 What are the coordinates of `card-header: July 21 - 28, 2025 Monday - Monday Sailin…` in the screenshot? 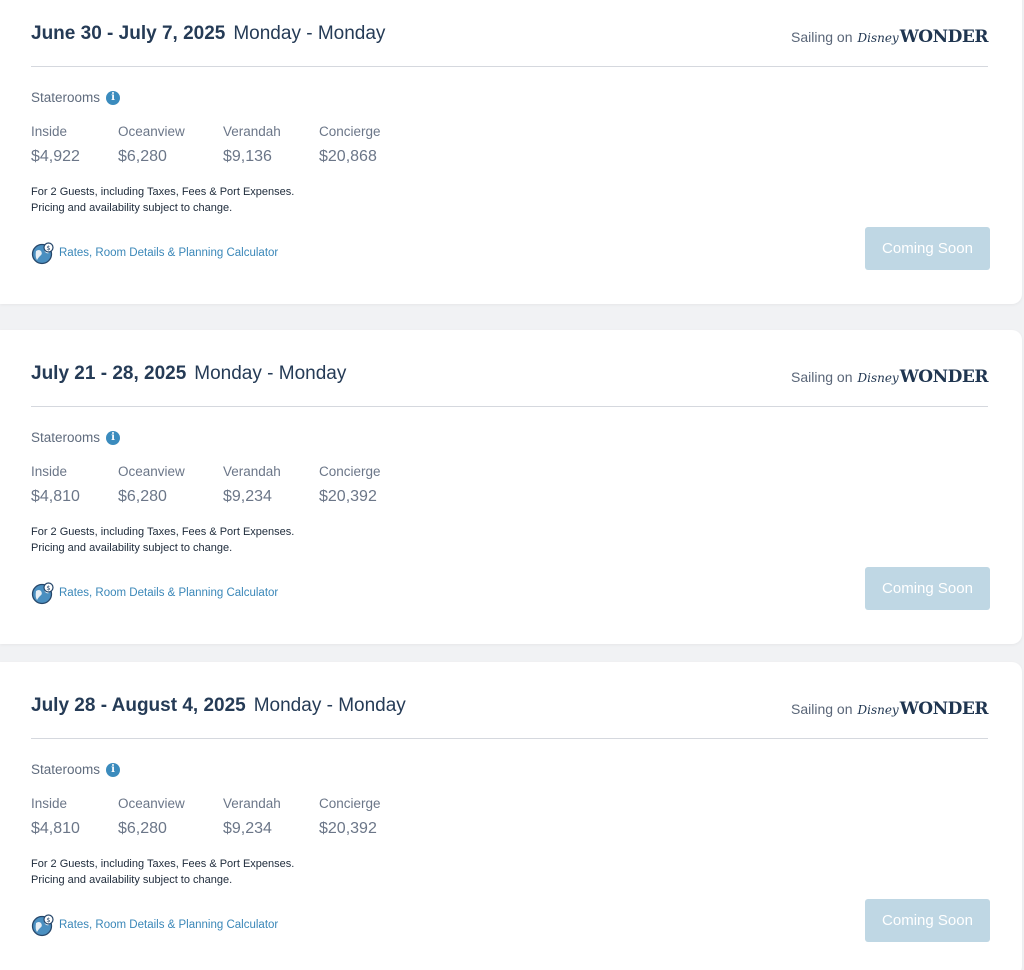 It's located at (510, 385).